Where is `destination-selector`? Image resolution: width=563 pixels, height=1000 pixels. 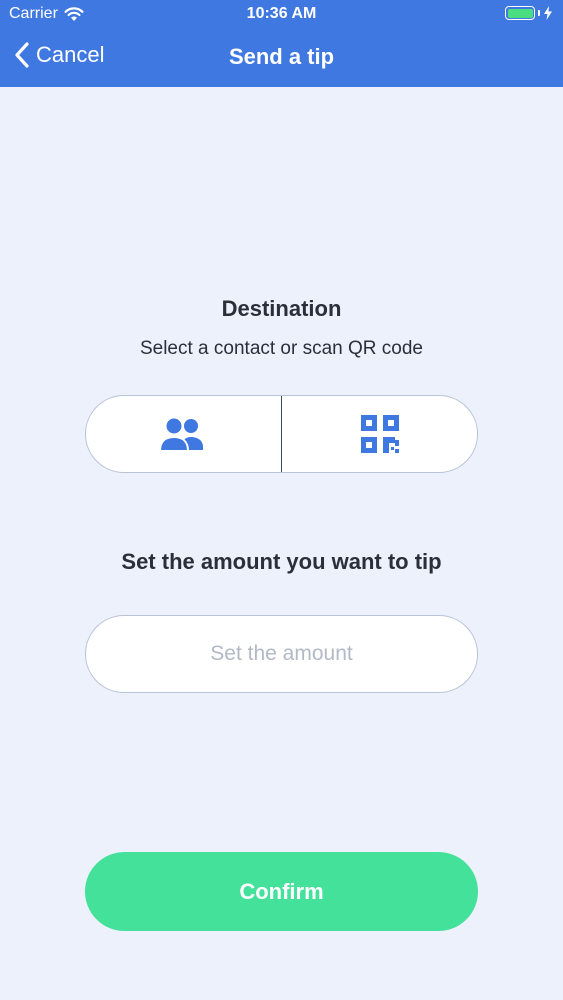
destination-selector is located at coordinates (281, 434).